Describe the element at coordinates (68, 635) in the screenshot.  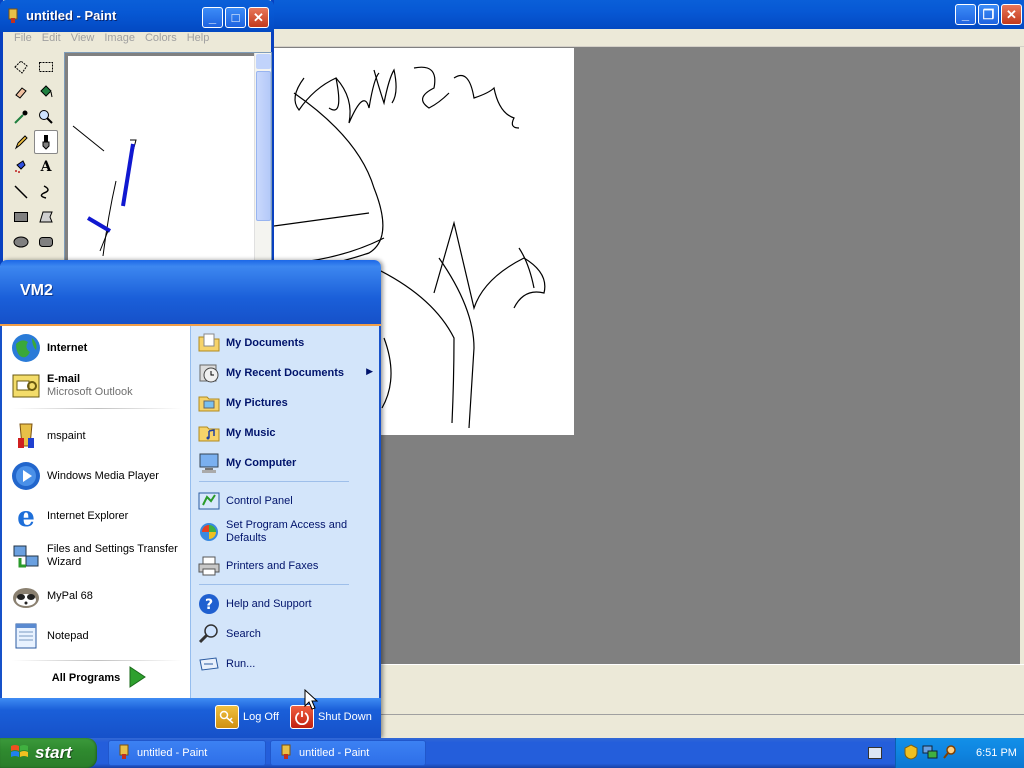
I see `recent-notepad-label: Notepad` at that location.